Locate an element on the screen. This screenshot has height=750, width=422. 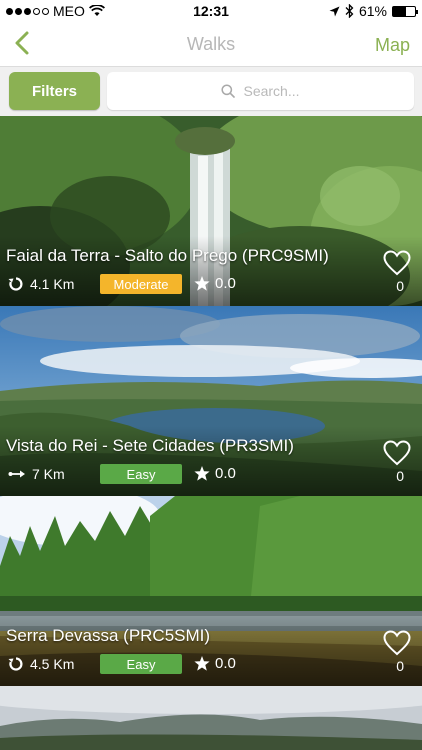
walk-distance: 4.5 Km is located at coordinates (41, 664).